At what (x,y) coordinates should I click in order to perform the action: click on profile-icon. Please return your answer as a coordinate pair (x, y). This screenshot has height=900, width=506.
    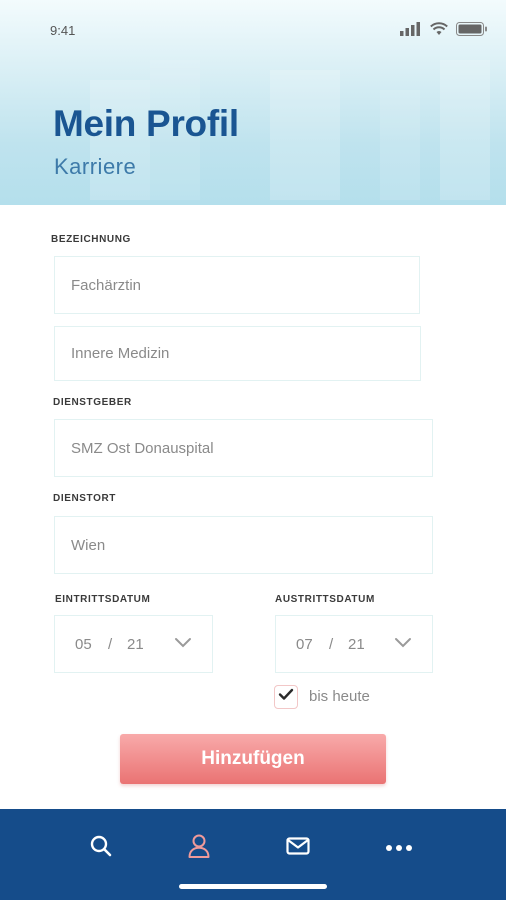
    Looking at the image, I should click on (199, 848).